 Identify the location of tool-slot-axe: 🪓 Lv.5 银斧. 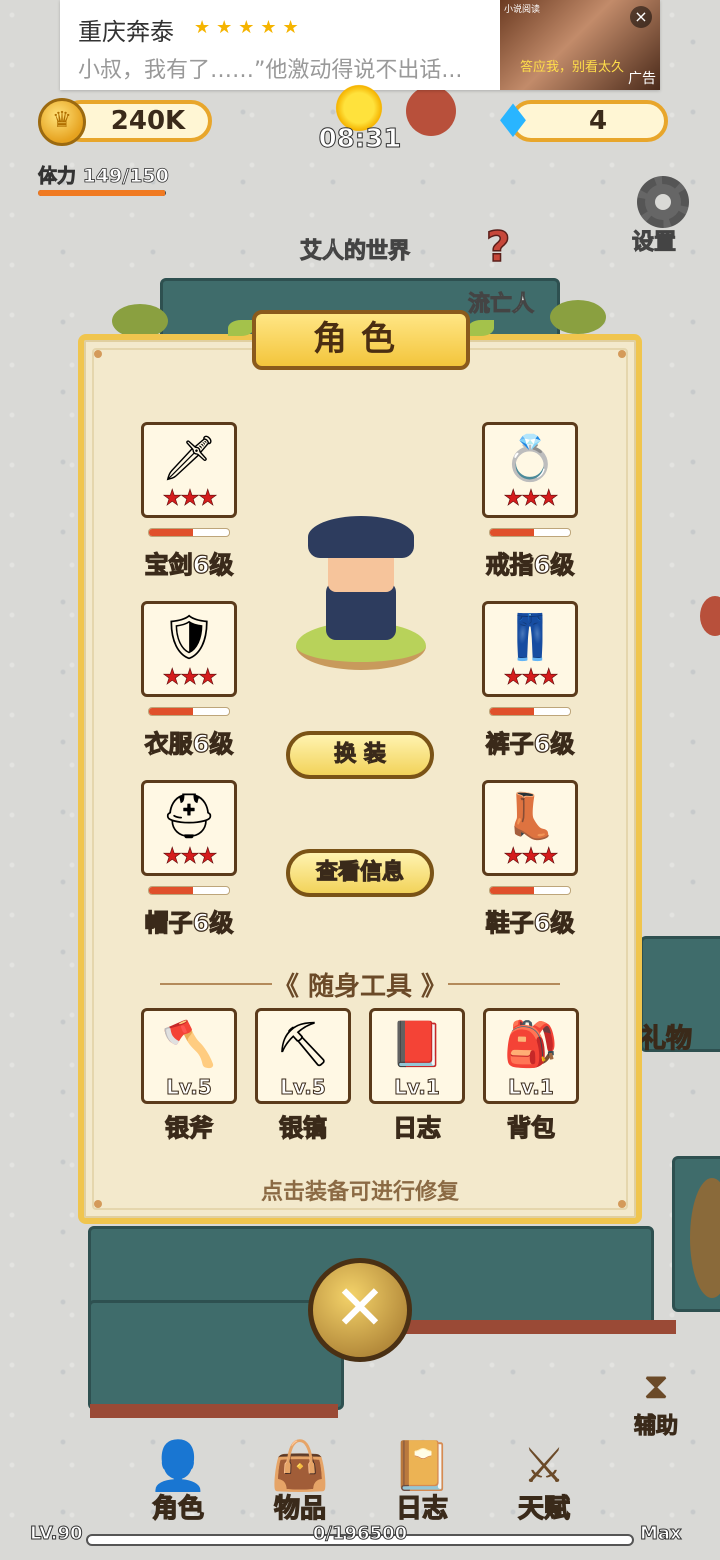
(189, 1075).